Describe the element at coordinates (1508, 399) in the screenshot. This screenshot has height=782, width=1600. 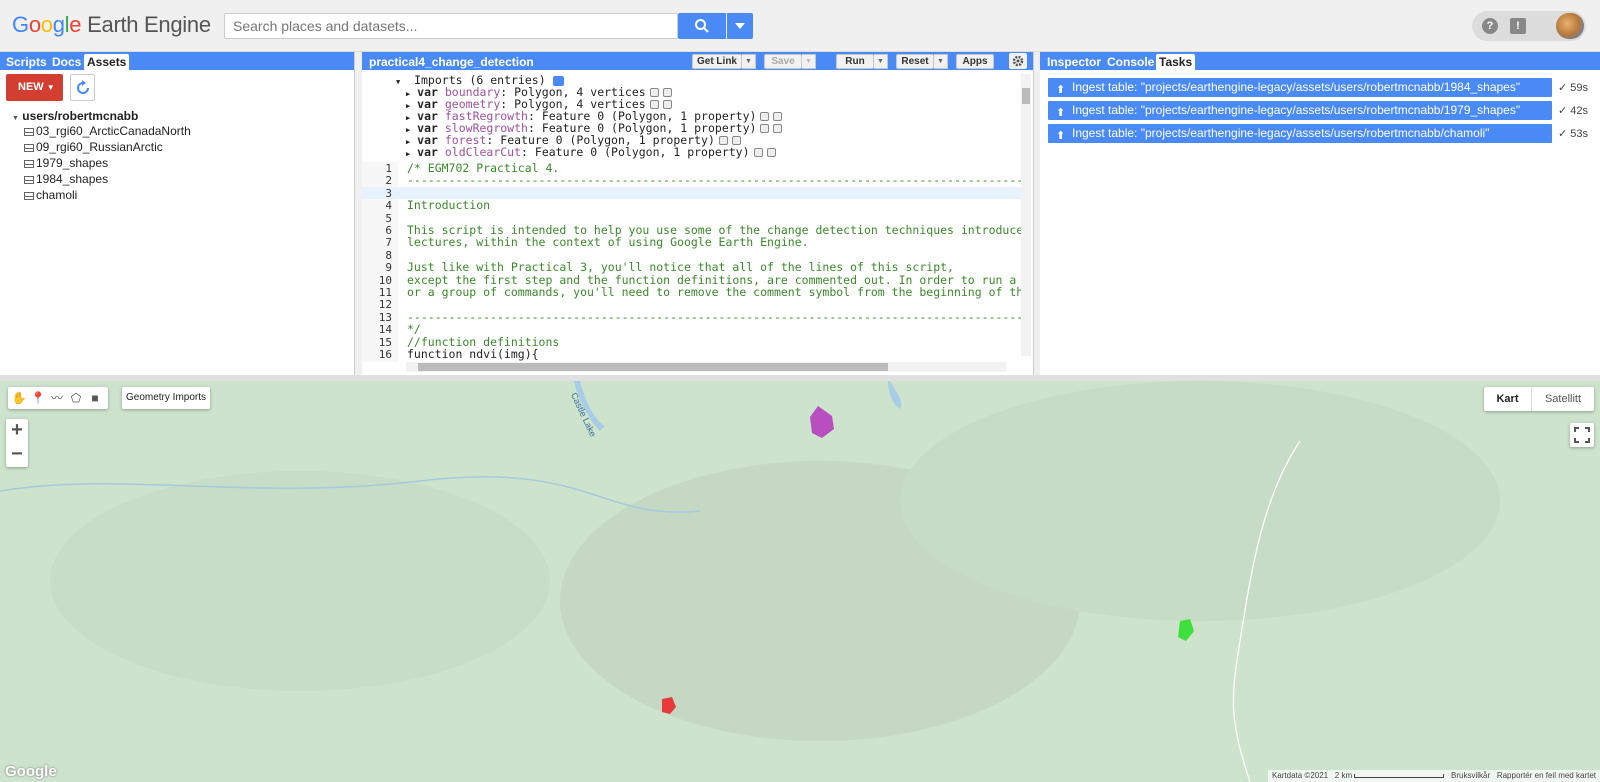
I see `map-type-kart: Kart` at that location.